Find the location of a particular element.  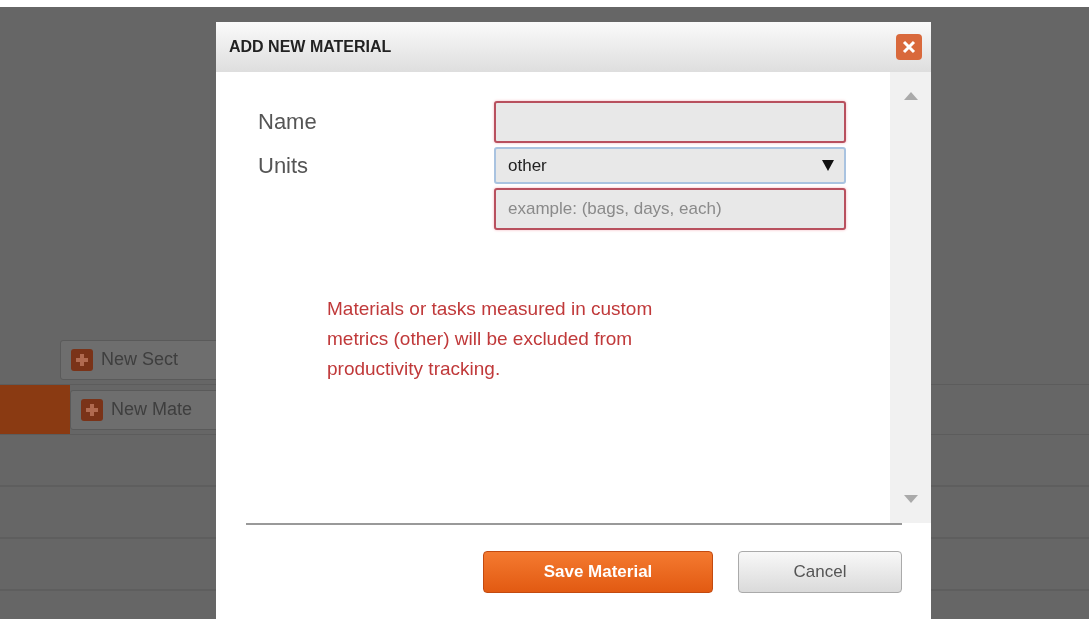

scroll-down-icon is located at coordinates (910, 499).